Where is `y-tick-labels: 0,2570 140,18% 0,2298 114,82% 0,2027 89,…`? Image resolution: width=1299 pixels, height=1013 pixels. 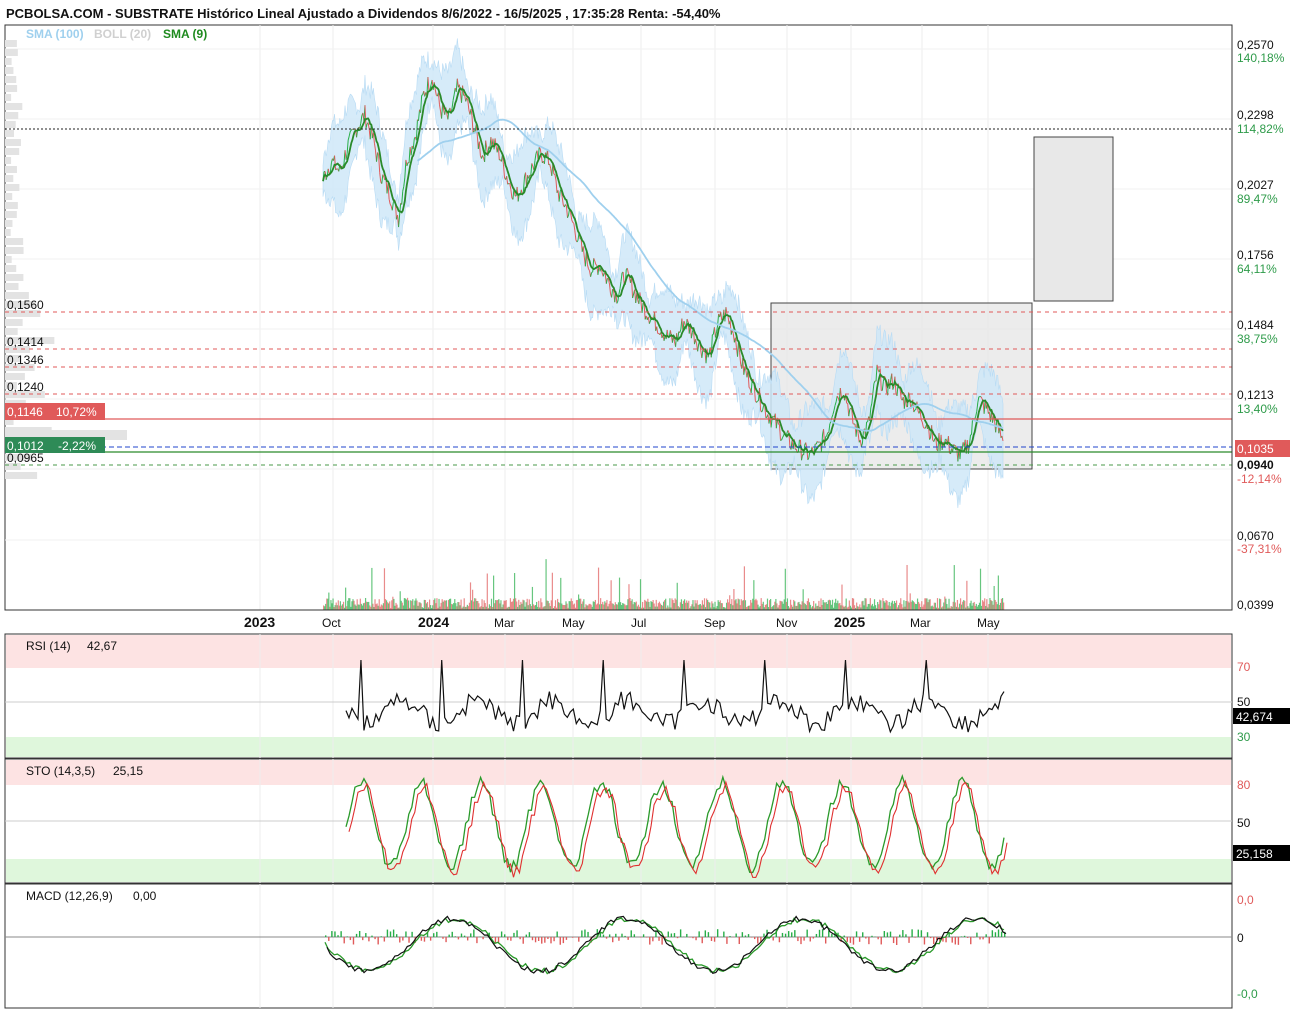 y-tick-labels: 0,2570 140,18% 0,2298 114,82% 0,2027 89,… is located at coordinates (1261, 325).